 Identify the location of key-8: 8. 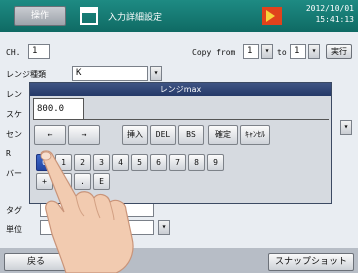
(196, 162).